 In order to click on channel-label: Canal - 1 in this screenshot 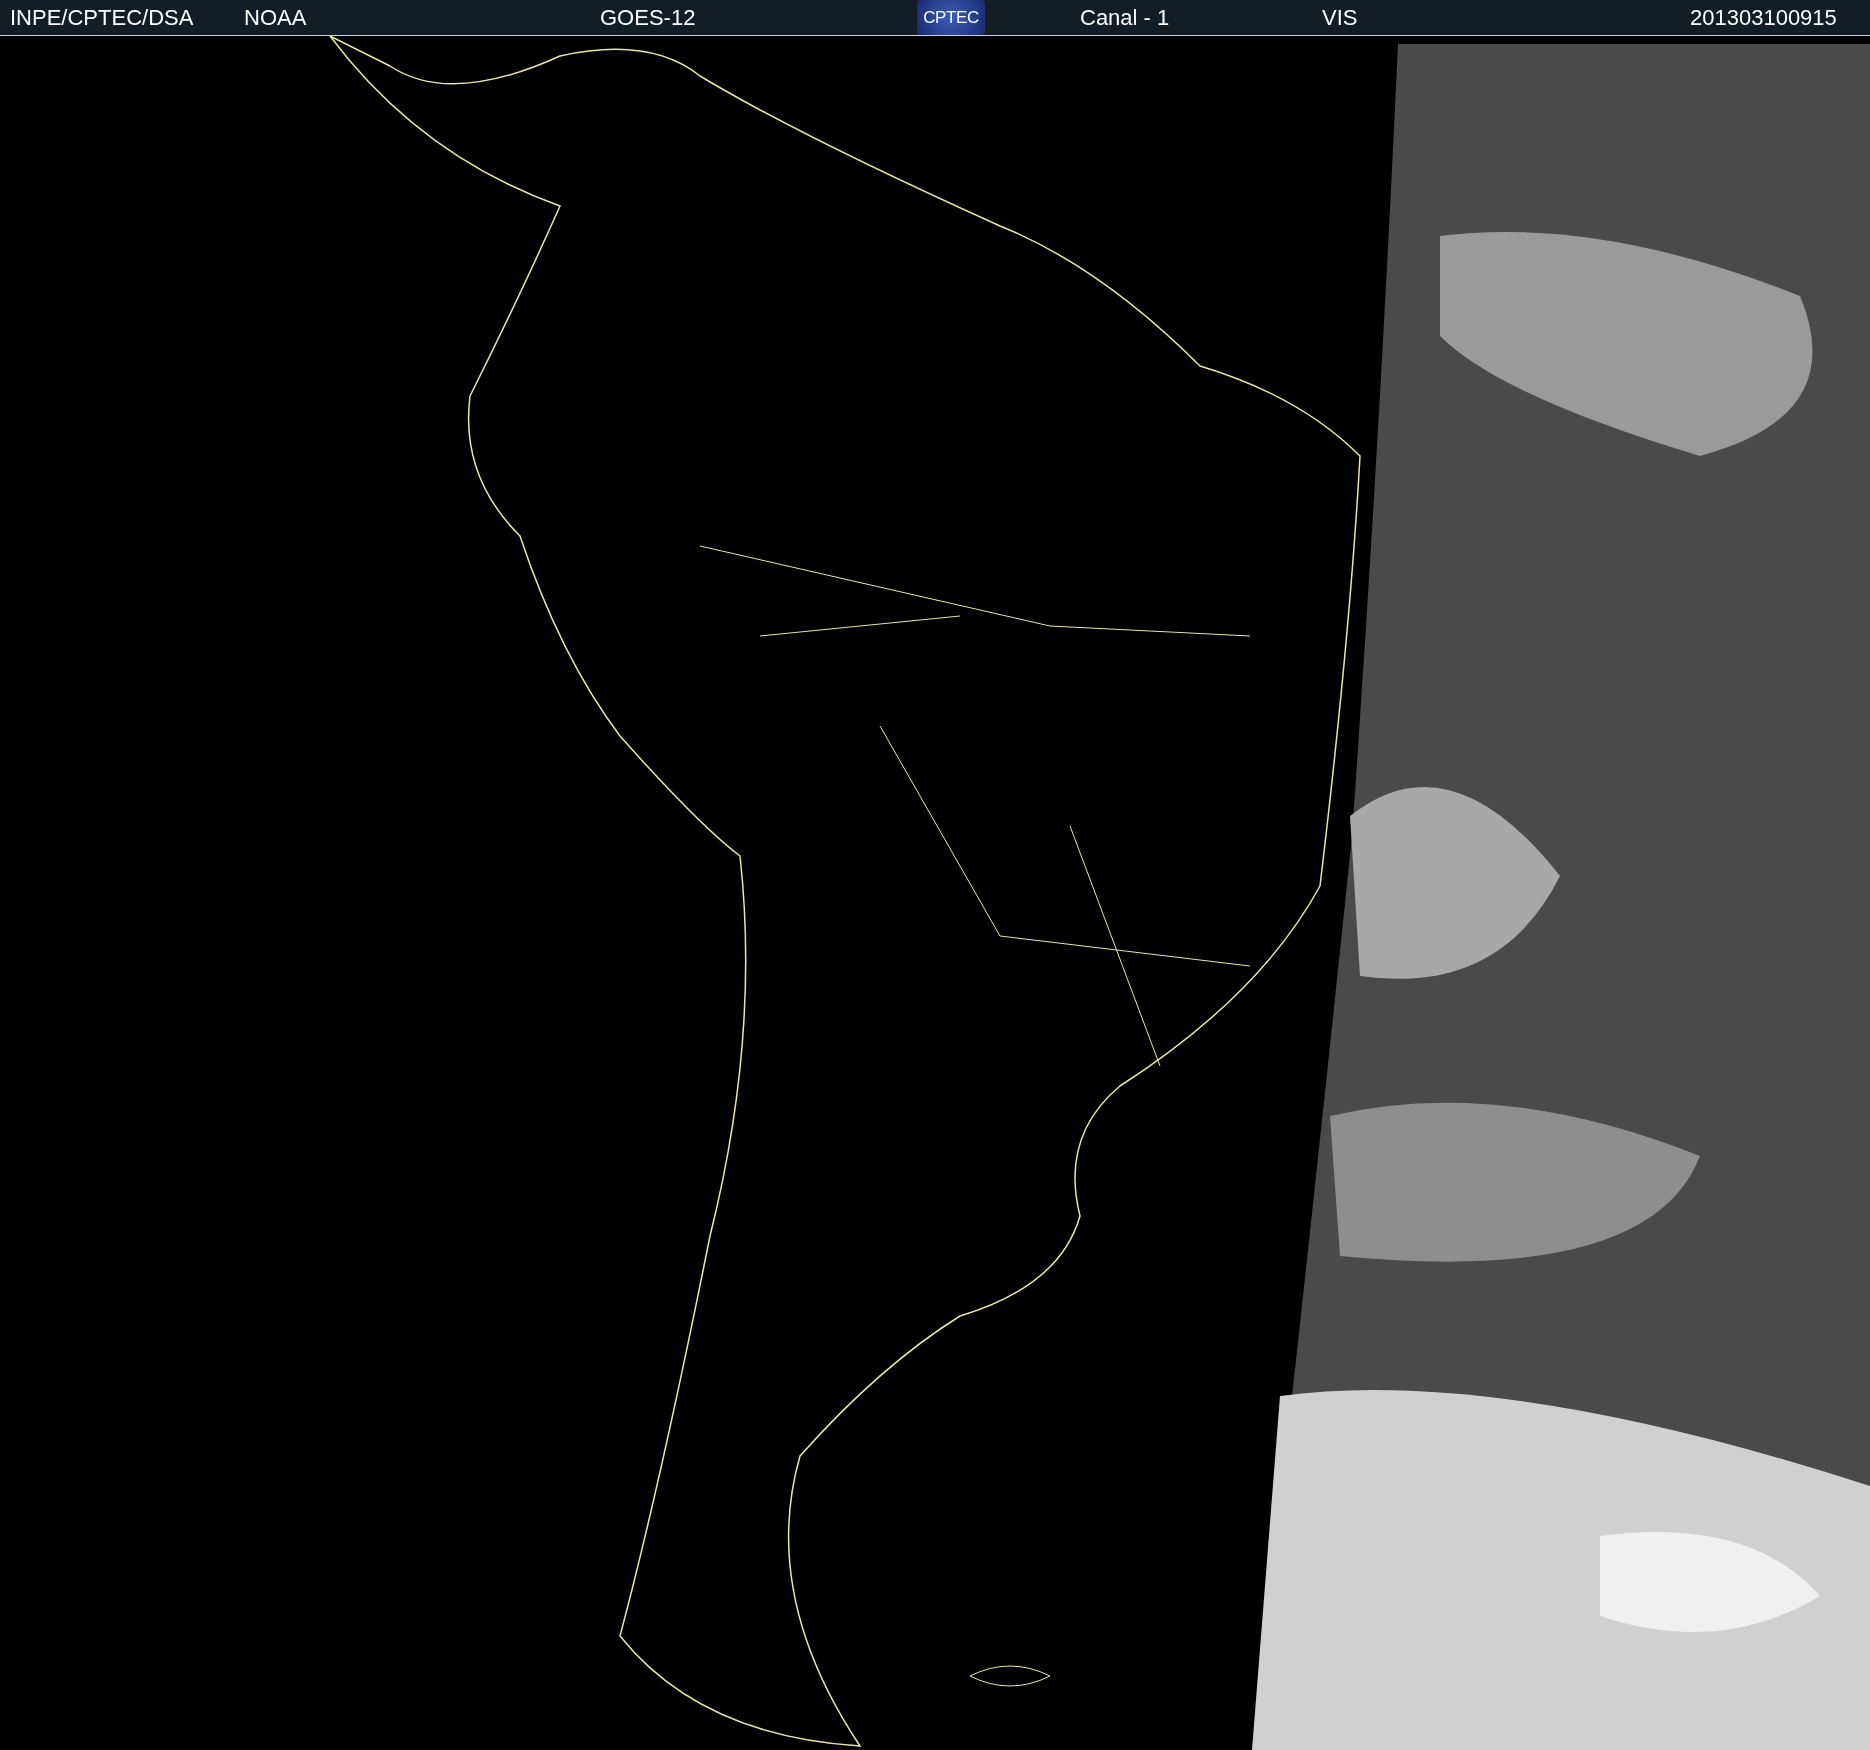, I will do `click(1125, 18)`.